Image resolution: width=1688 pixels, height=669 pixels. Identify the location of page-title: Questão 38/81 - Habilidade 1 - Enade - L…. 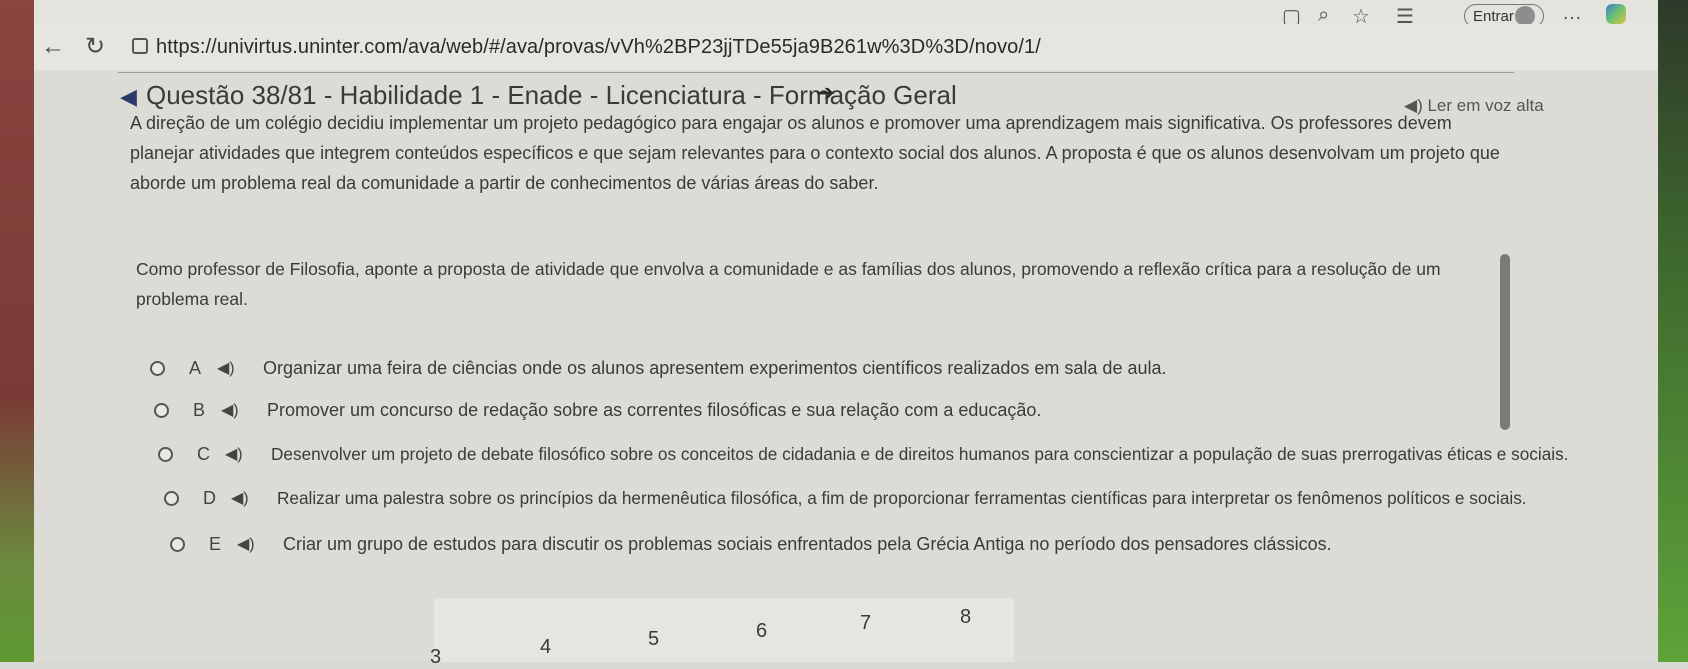
(551, 95).